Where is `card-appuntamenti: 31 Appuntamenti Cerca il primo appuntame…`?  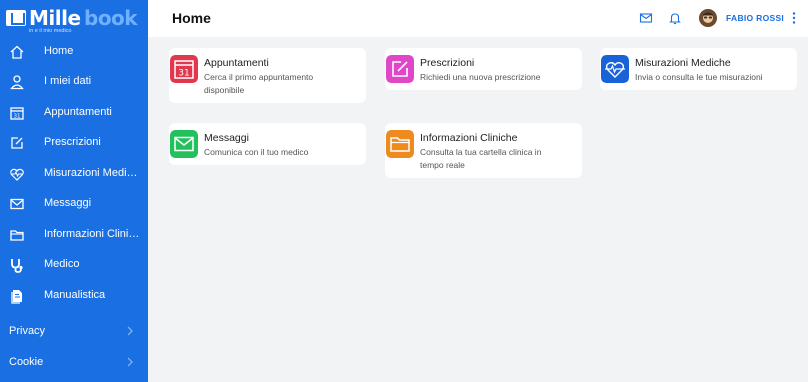
card-appuntamenti: 31 Appuntamenti Cerca il primo appuntame… is located at coordinates (267, 75).